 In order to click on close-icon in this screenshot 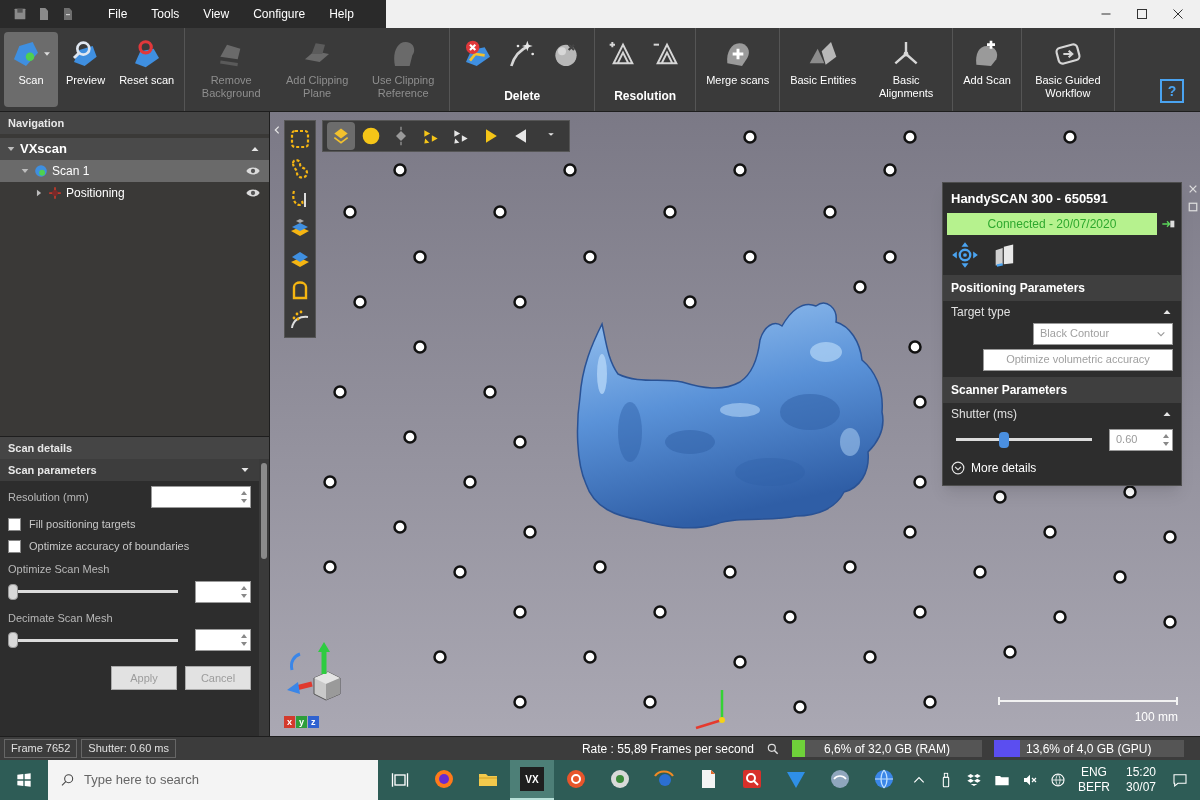, I will do `click(1178, 14)`.